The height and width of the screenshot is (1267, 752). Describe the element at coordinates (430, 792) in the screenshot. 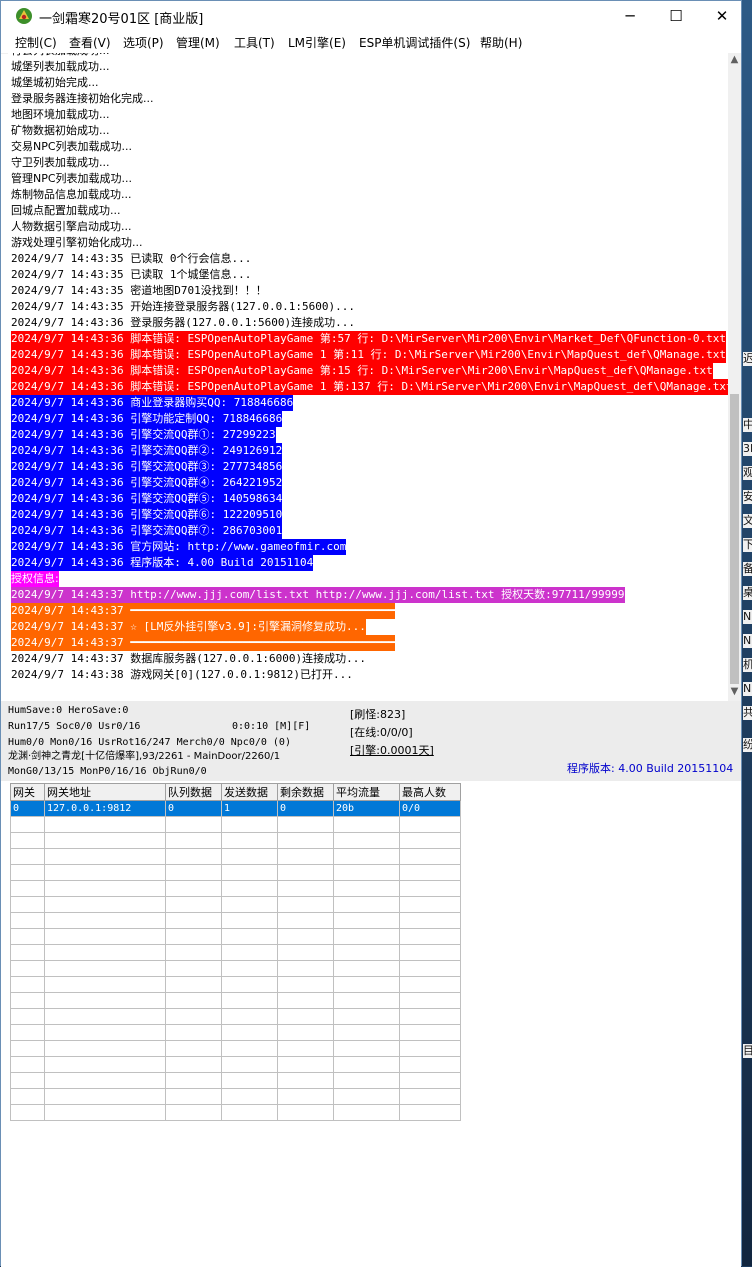

I see `col-max-users: 最高人数` at that location.